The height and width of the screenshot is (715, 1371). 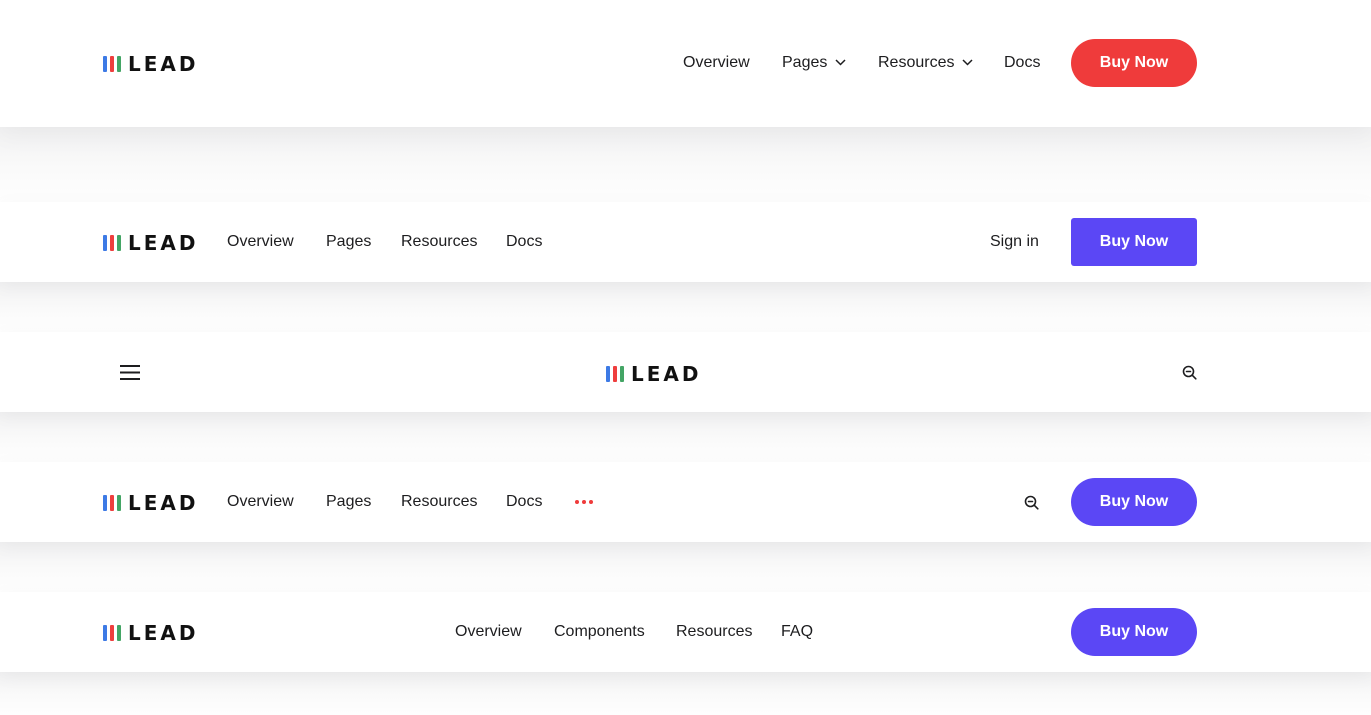 I want to click on sign-in-link: Sign in, so click(x=1014, y=242).